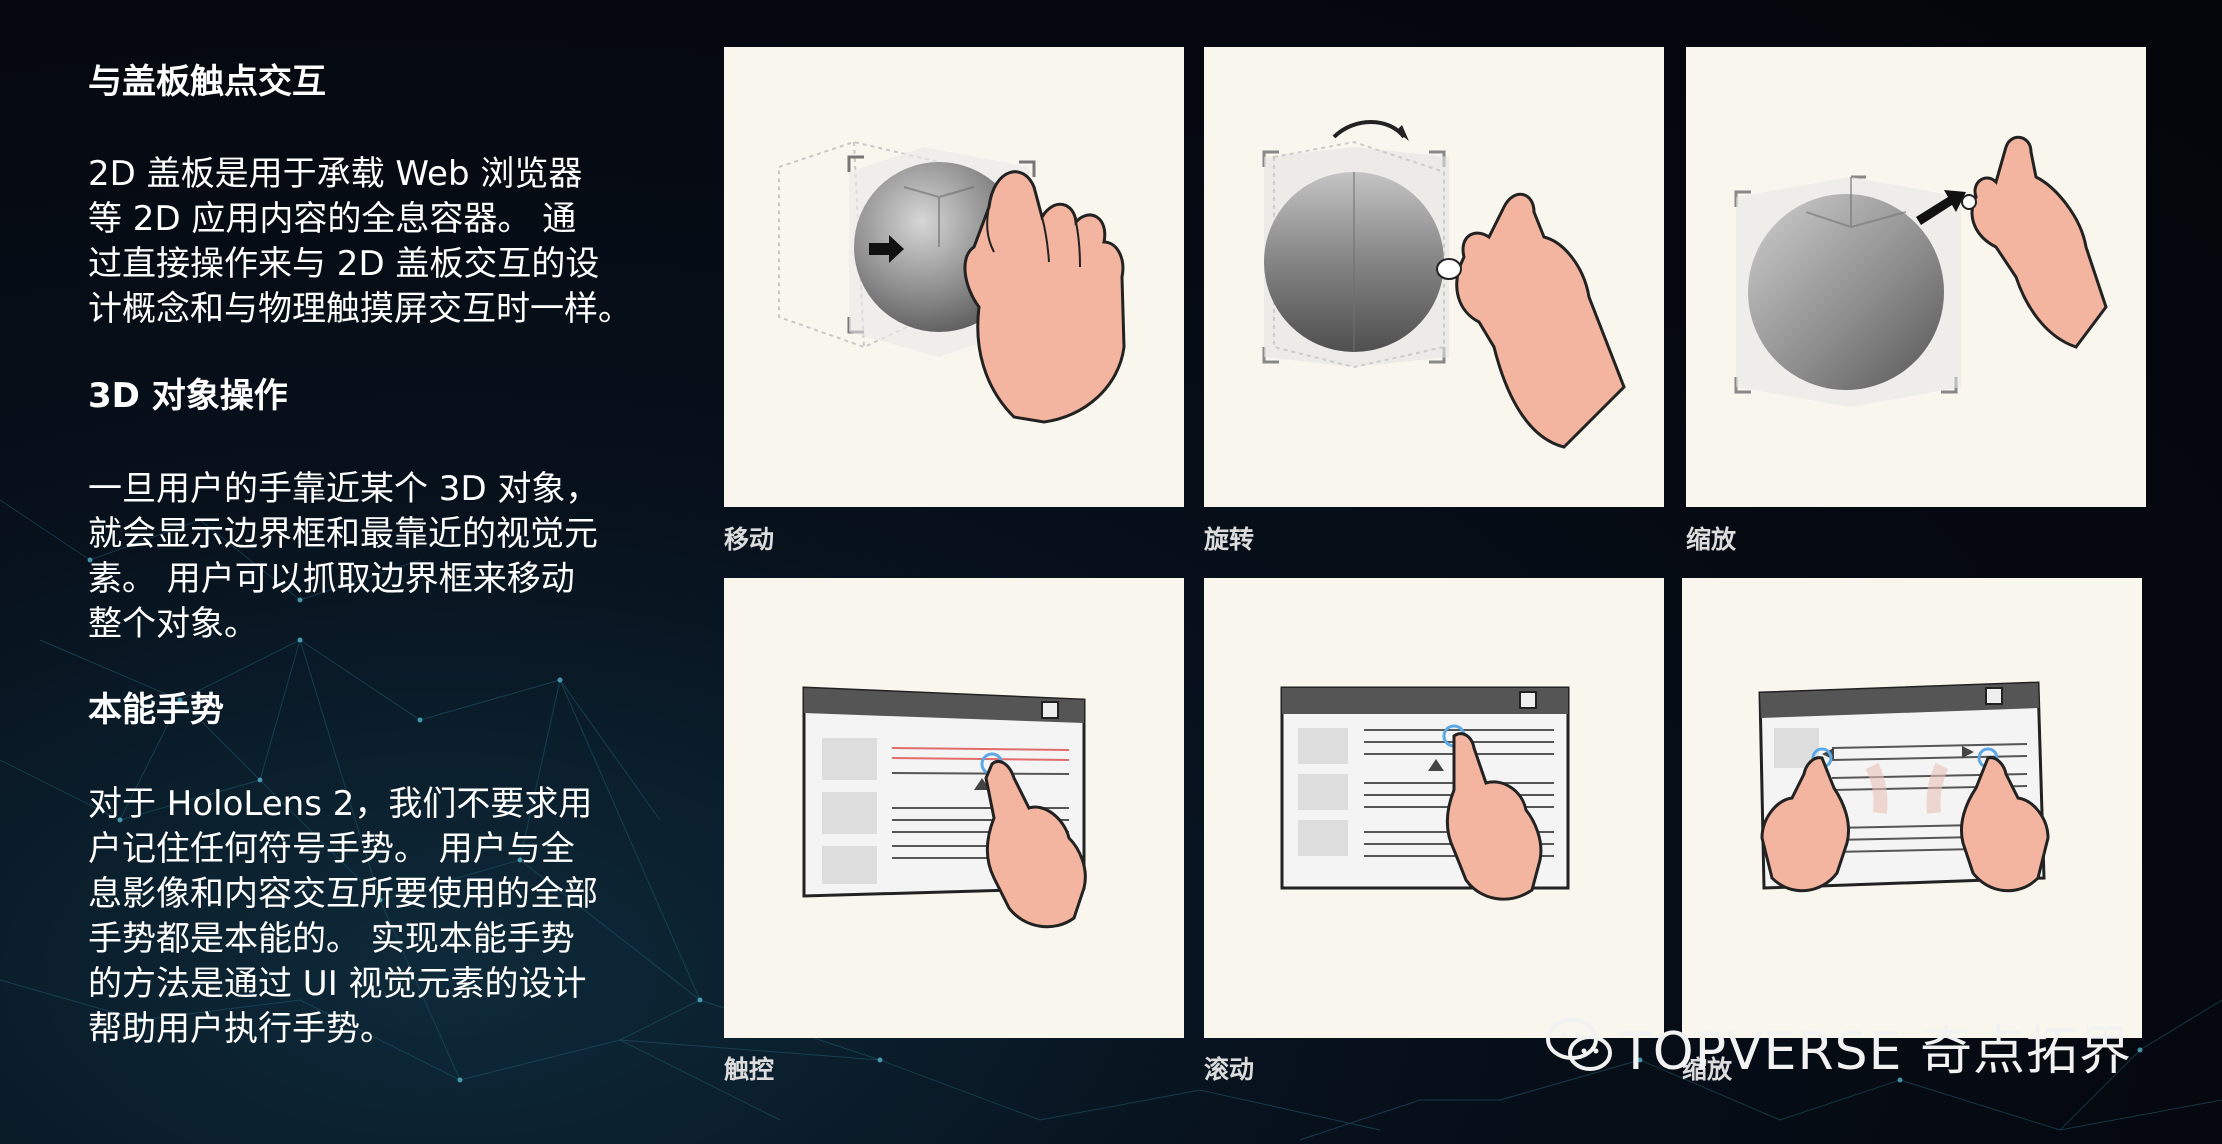 The height and width of the screenshot is (1144, 2222). What do you see at coordinates (952, 282) in the screenshot?
I see `move-gesture-illustration` at bounding box center [952, 282].